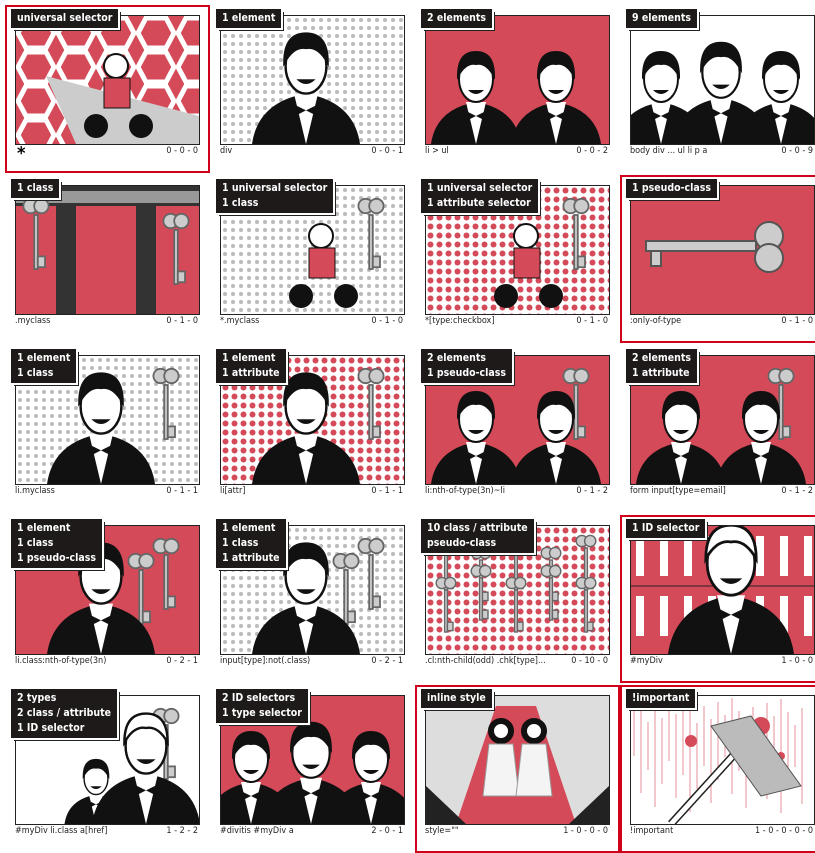 This screenshot has height=853, width=815. What do you see at coordinates (106, 321) in the screenshot?
I see `caption: .myclass 0 - 1 - 0` at bounding box center [106, 321].